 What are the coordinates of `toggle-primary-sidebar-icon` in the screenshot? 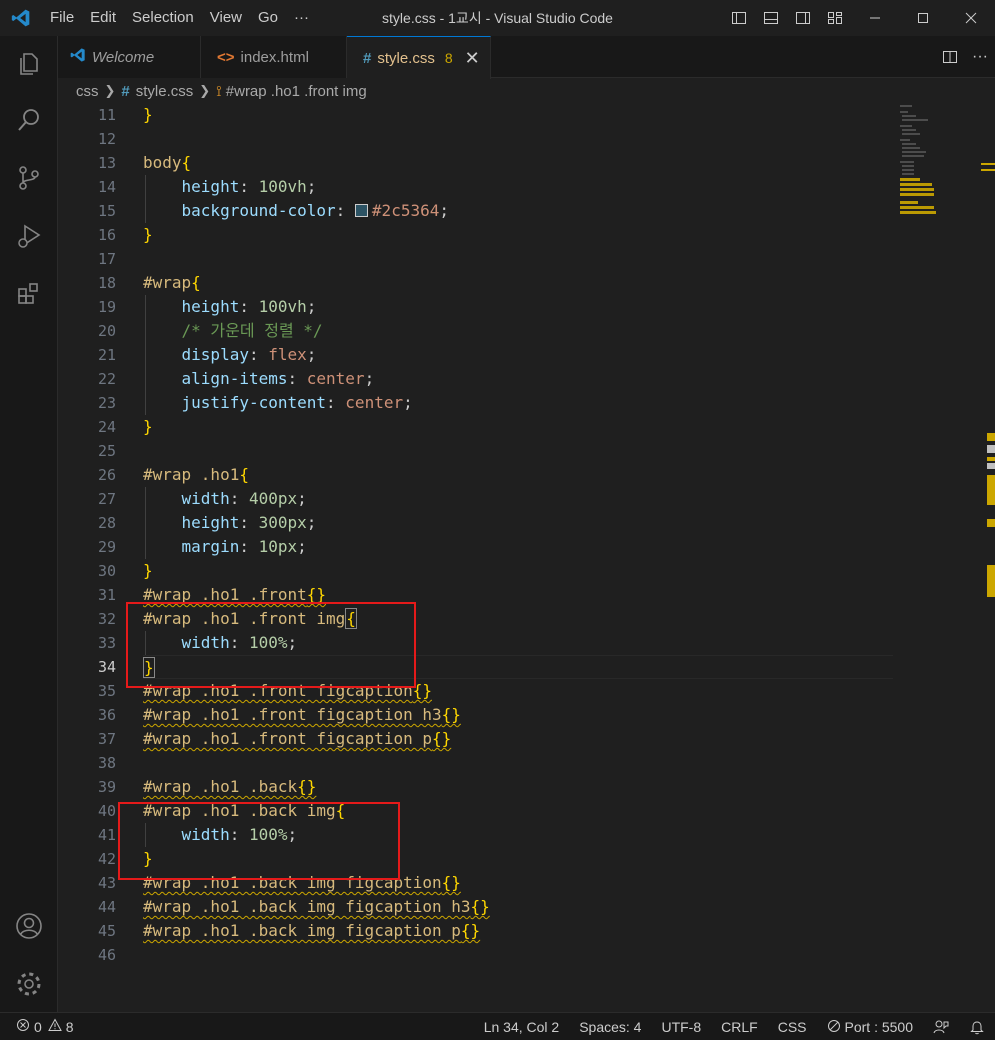 It's located at (739, 18).